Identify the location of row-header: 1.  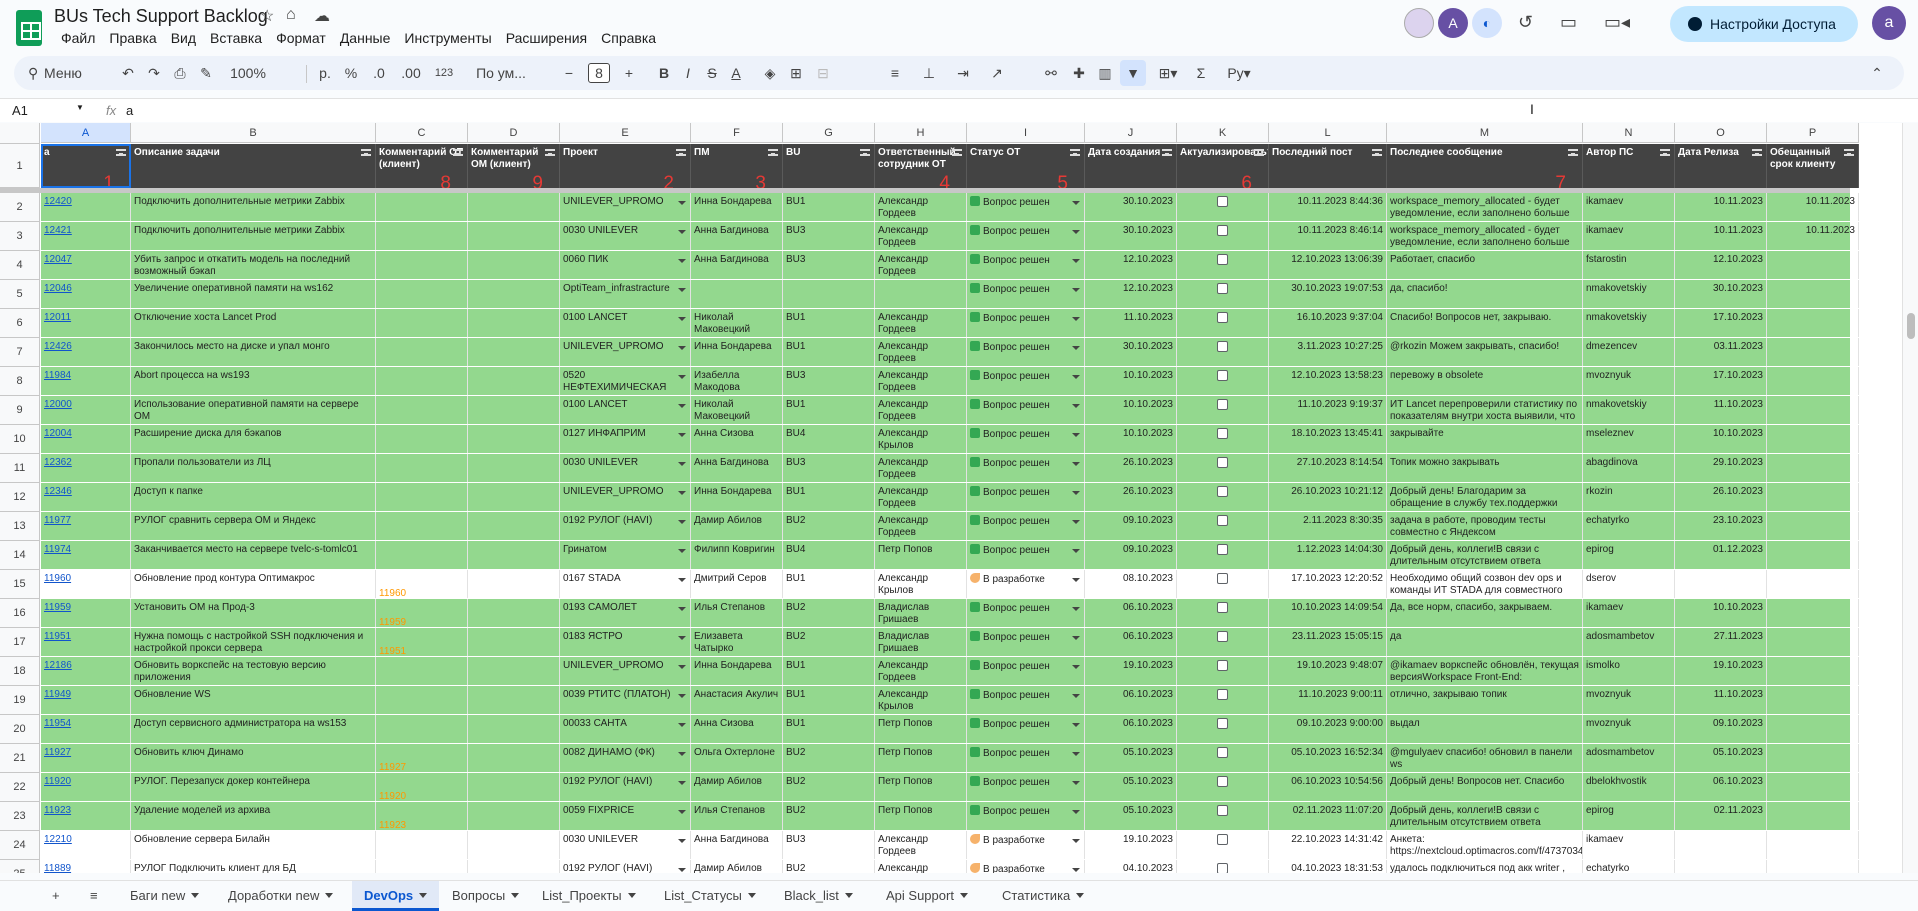
(20, 166).